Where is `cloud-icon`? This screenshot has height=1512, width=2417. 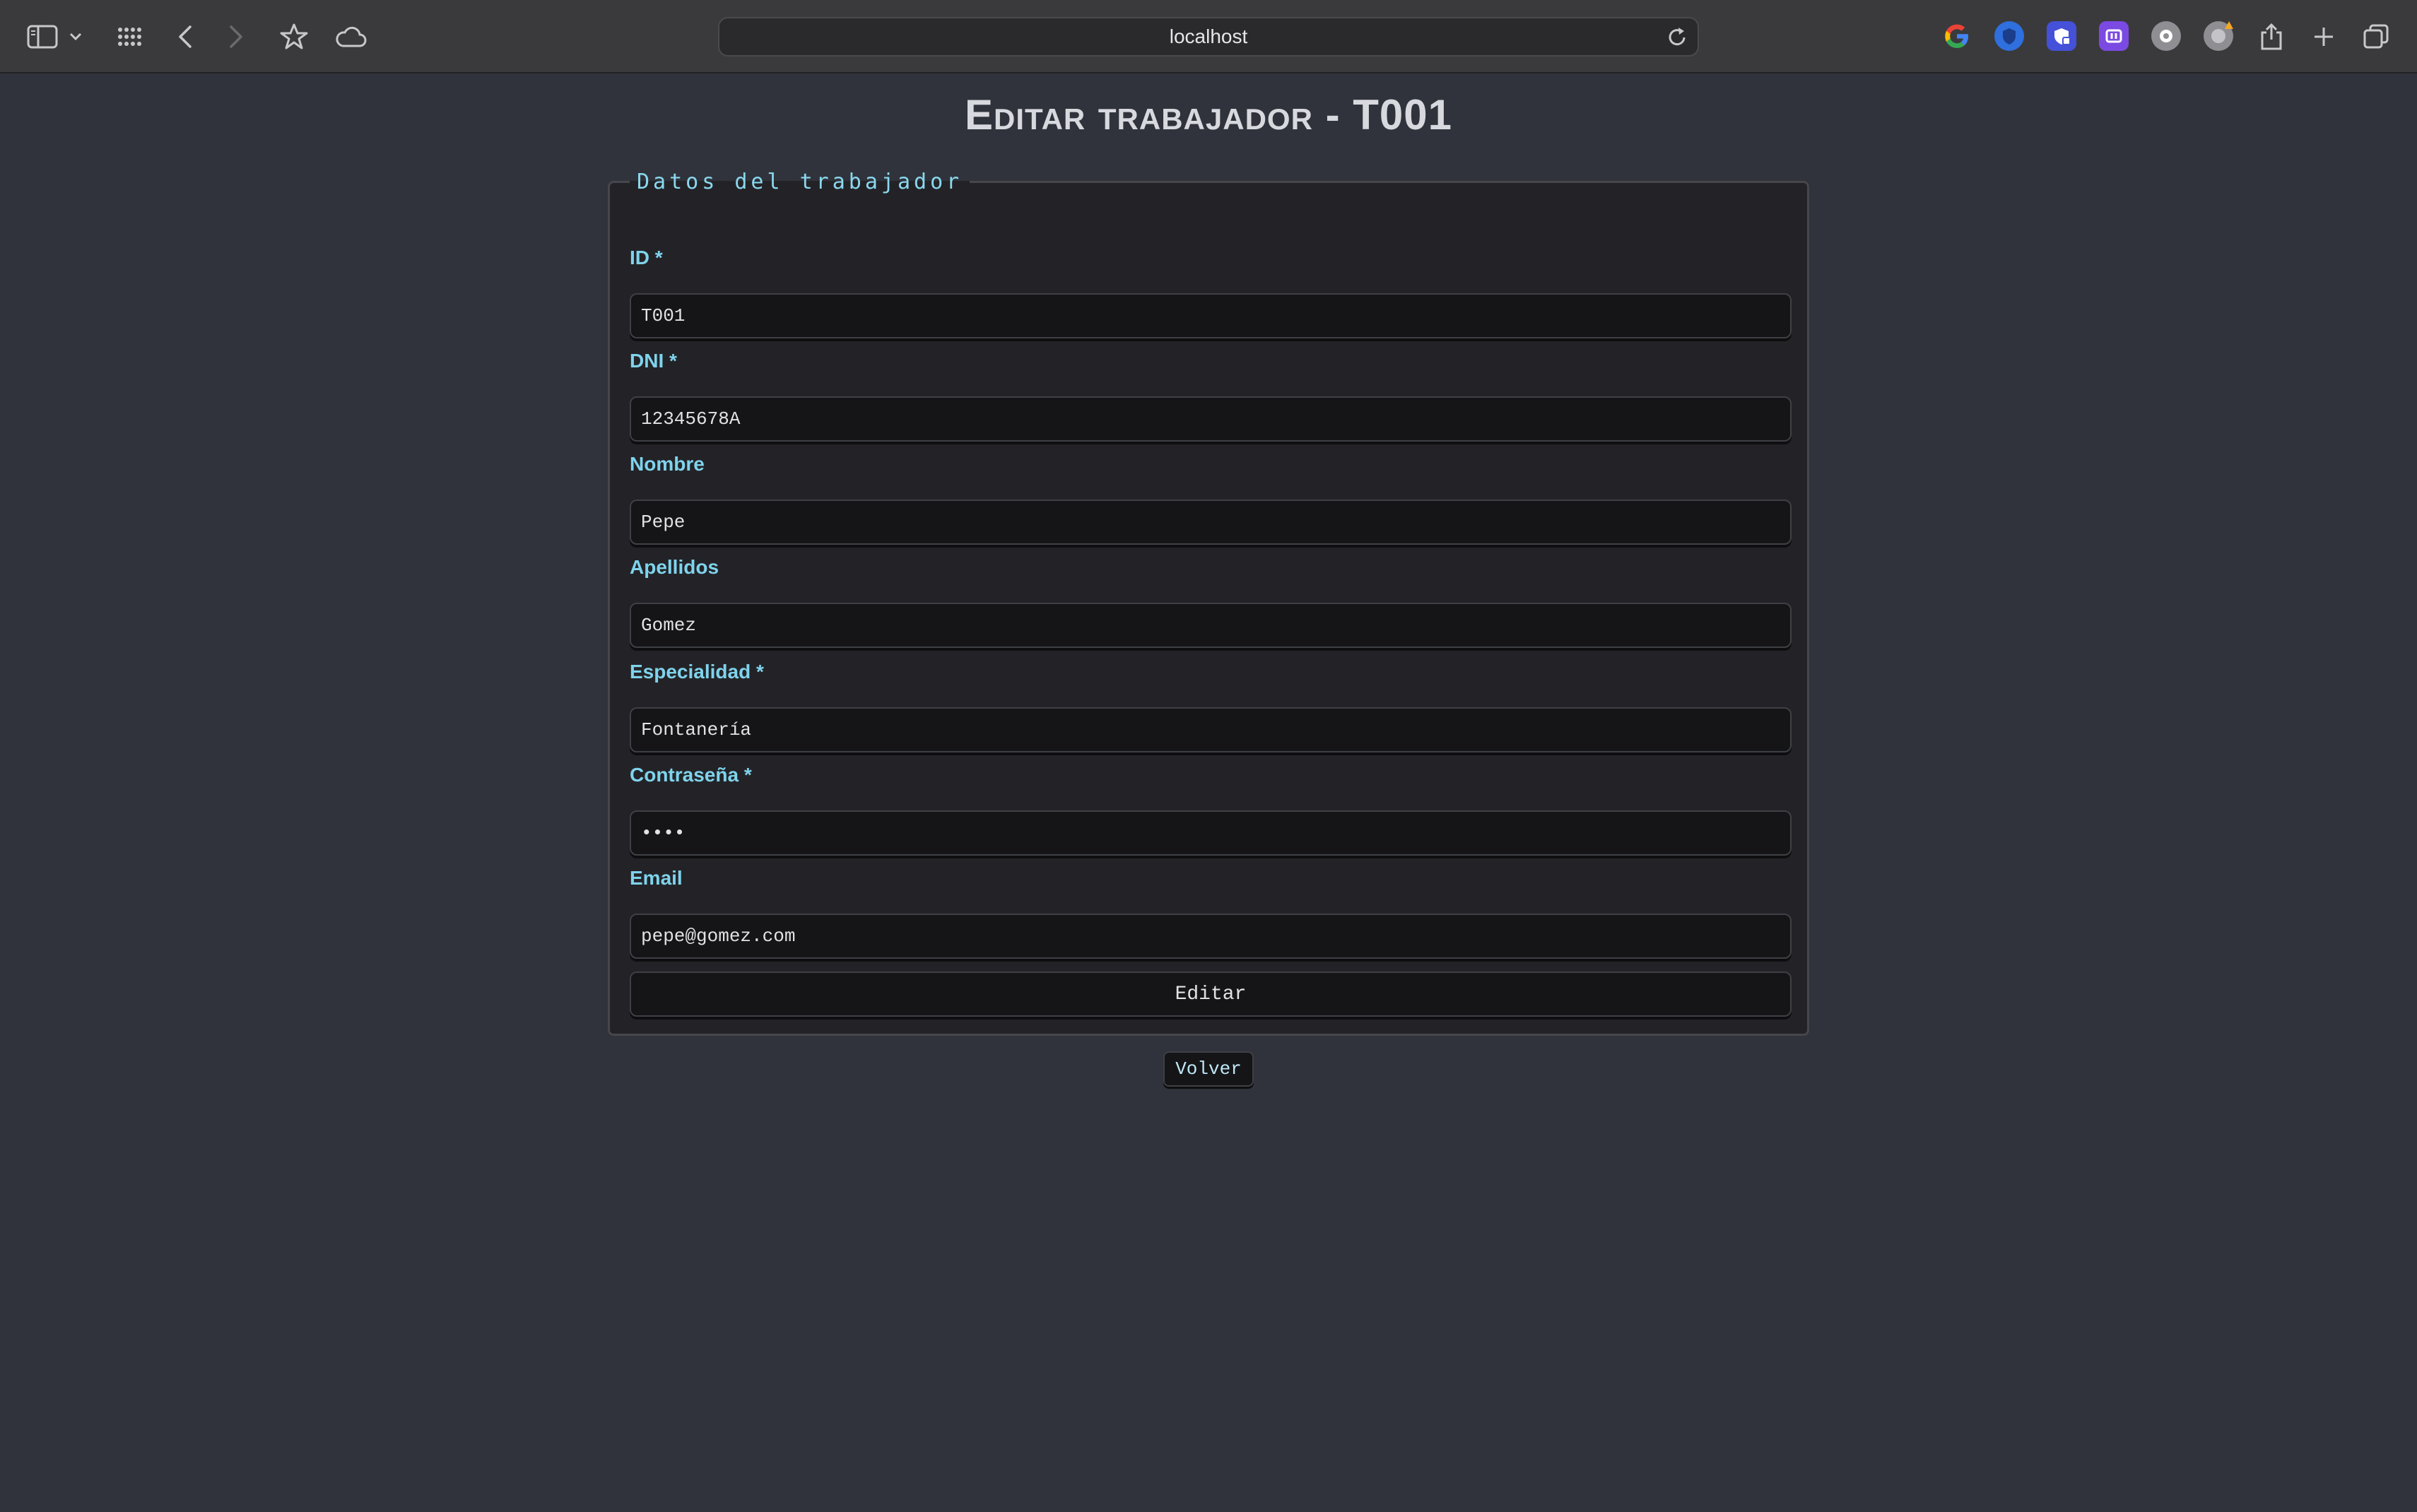 cloud-icon is located at coordinates (350, 37).